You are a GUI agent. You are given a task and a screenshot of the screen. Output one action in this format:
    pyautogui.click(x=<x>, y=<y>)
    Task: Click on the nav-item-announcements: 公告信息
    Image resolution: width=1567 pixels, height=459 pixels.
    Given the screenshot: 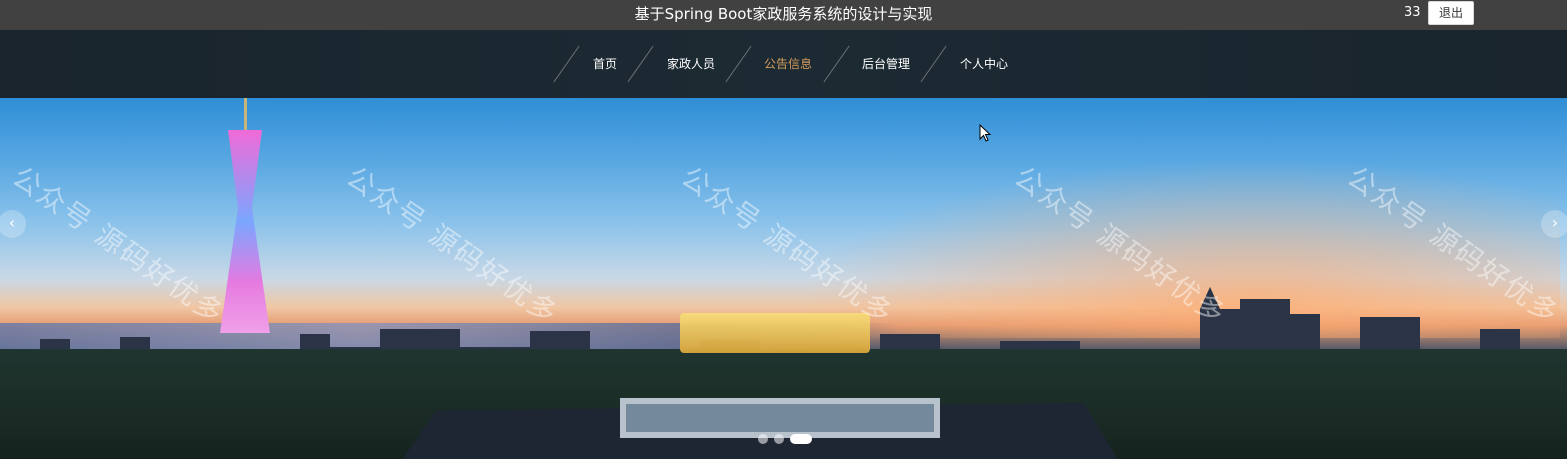 What is the action you would take?
    pyautogui.click(x=788, y=64)
    